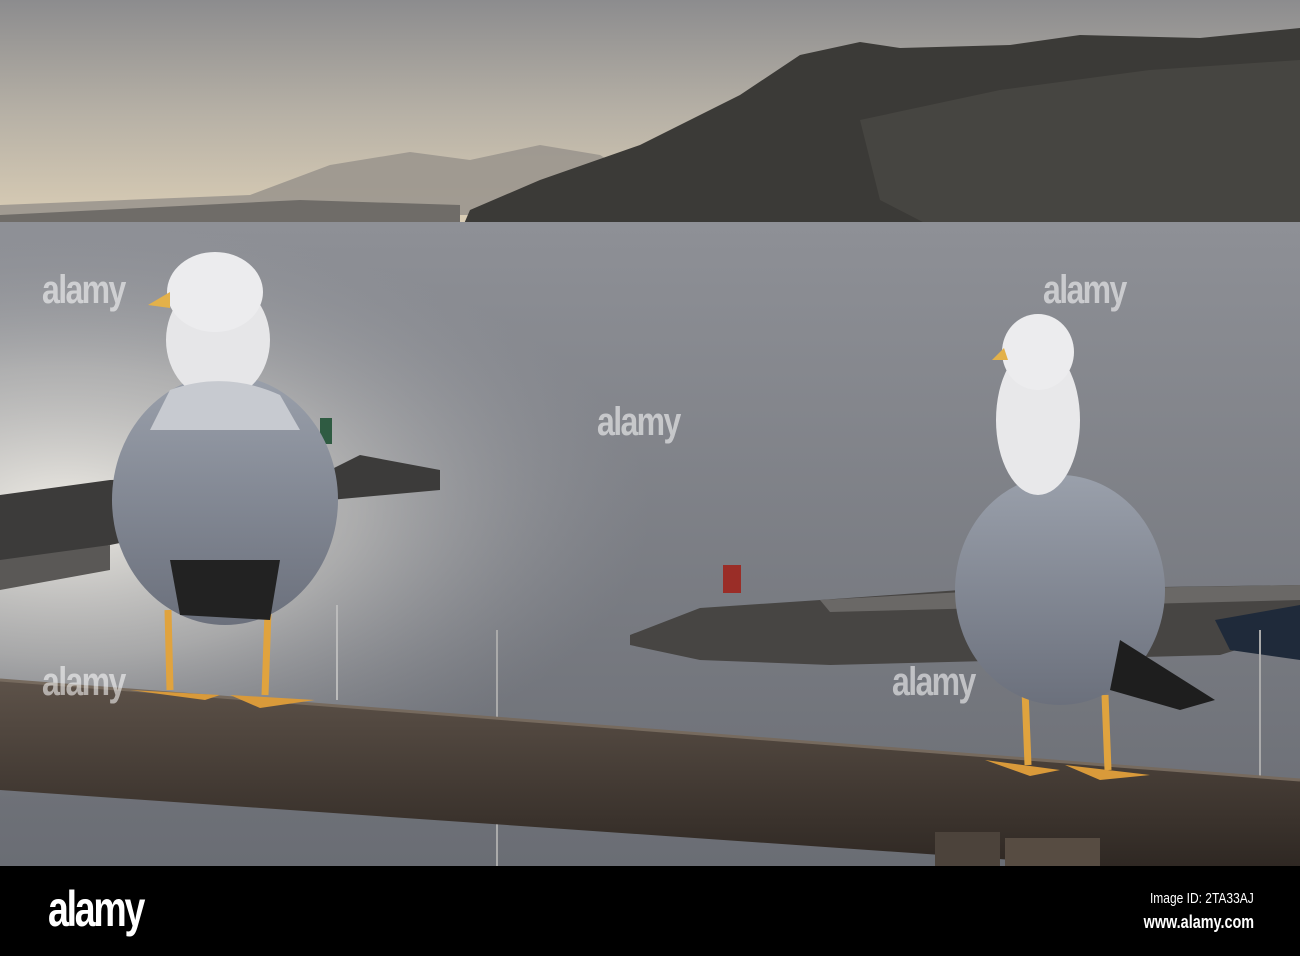 The width and height of the screenshot is (1300, 956). What do you see at coordinates (650, 911) in the screenshot?
I see `footer-bar: alamy Image ID: 2TA33AJ www.alamy.com` at bounding box center [650, 911].